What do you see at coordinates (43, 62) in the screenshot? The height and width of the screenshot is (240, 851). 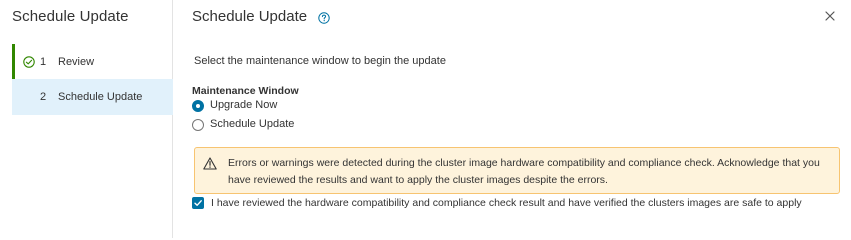 I see `step-number: 1` at bounding box center [43, 62].